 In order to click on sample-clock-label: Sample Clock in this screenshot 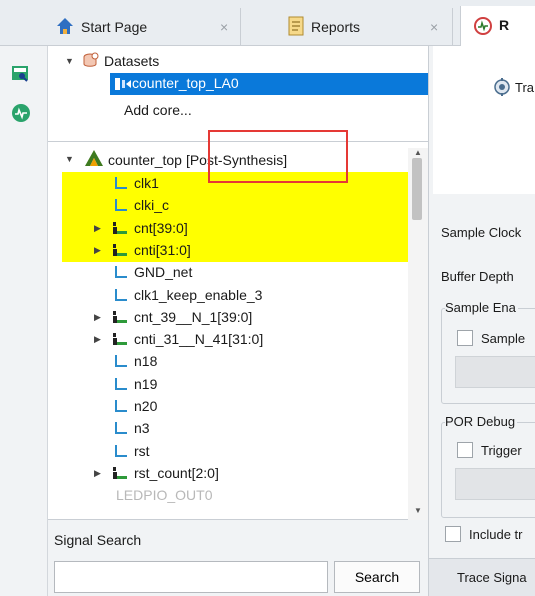, I will do `click(481, 232)`.